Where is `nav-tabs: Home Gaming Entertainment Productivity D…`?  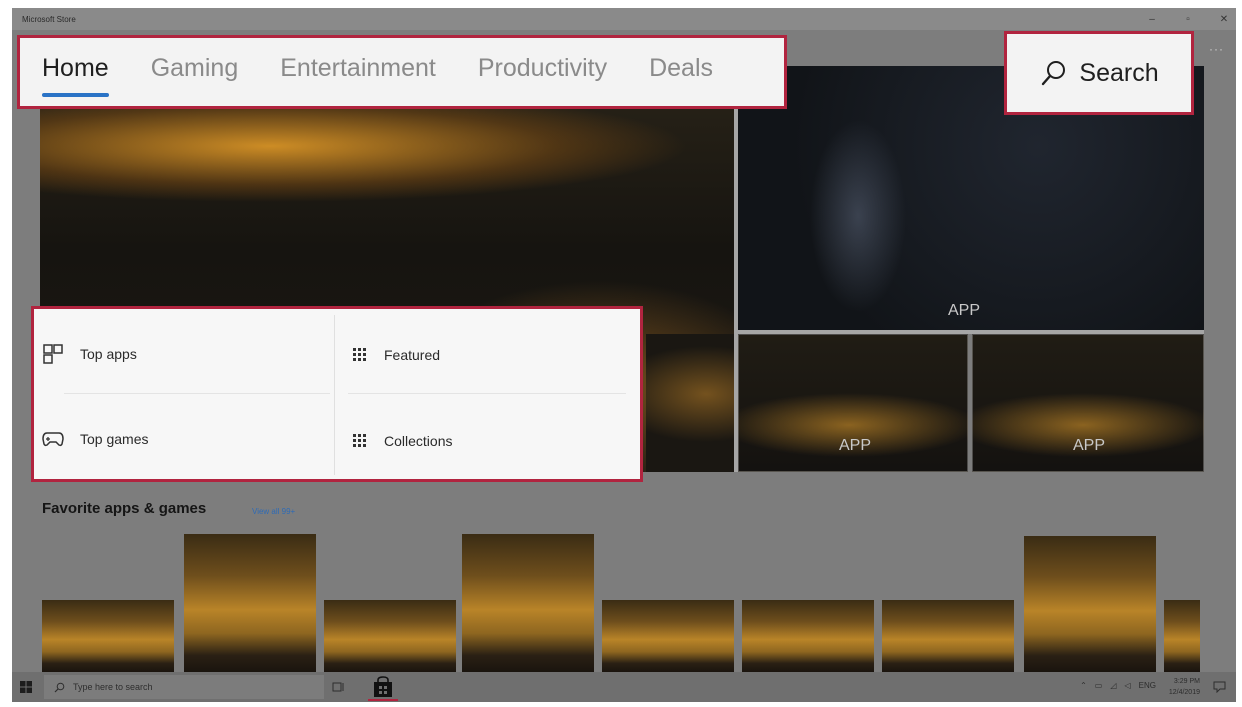 nav-tabs: Home Gaming Entertainment Productivity D… is located at coordinates (402, 72).